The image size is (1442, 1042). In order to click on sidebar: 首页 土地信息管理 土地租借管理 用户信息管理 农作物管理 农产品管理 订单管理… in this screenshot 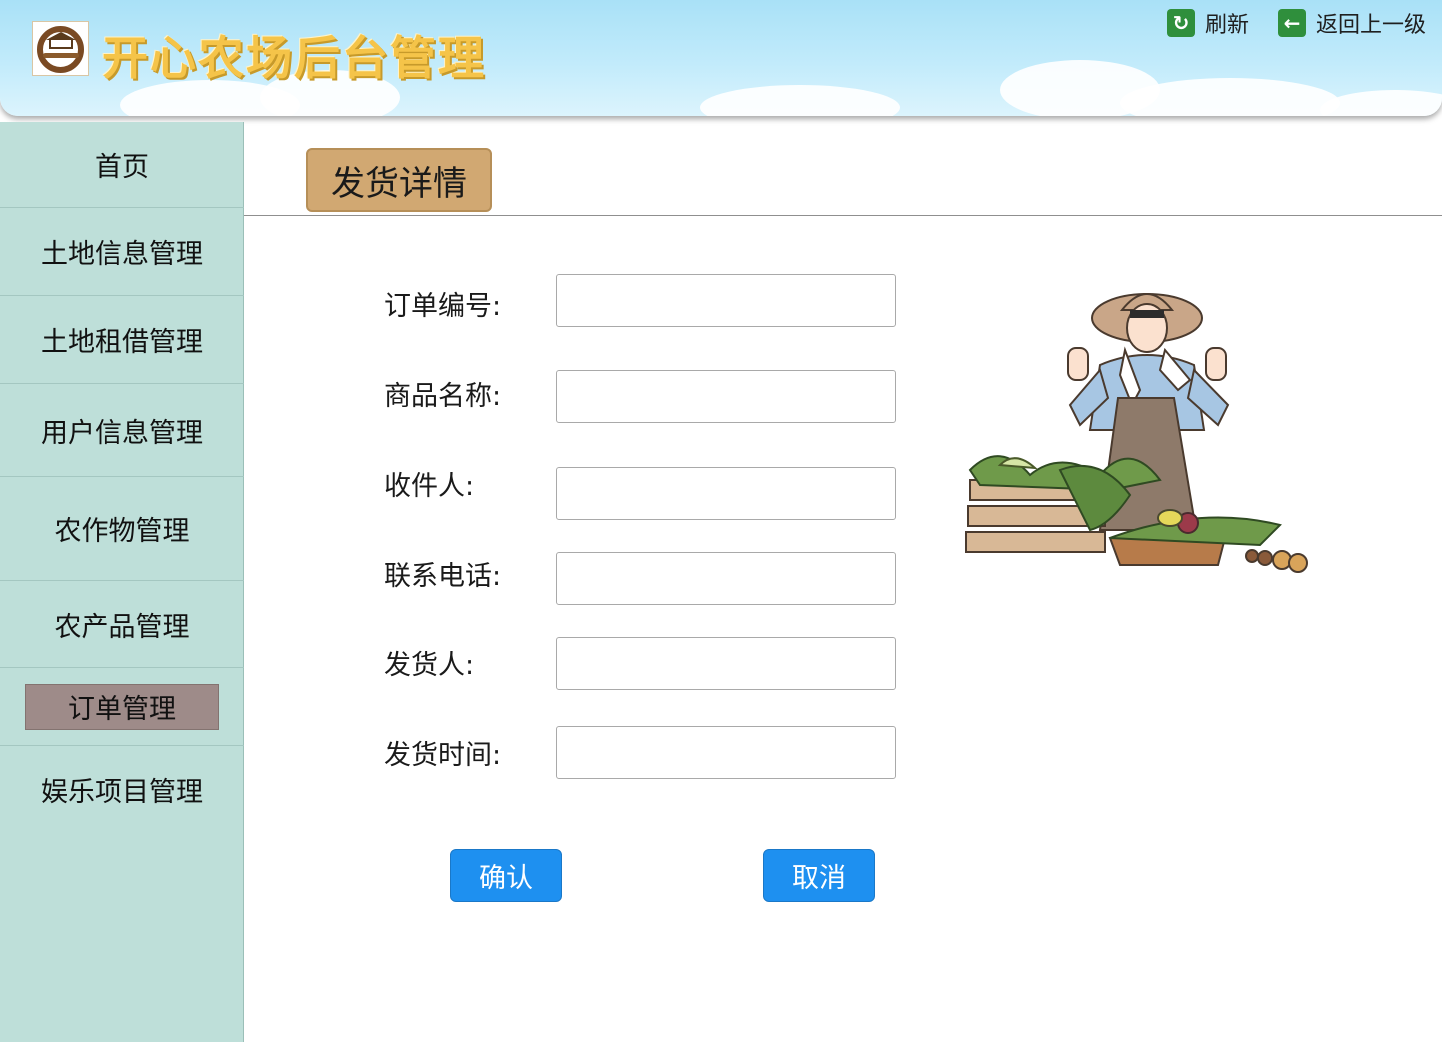, I will do `click(122, 582)`.